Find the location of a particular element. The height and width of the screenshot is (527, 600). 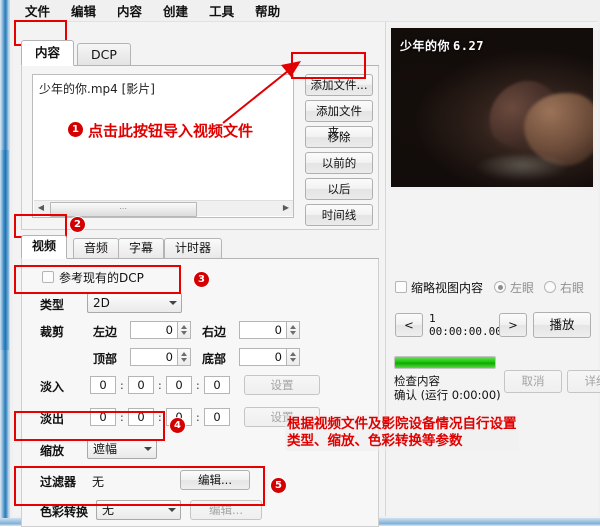

move-later-button: 以后 is located at coordinates (339, 189).